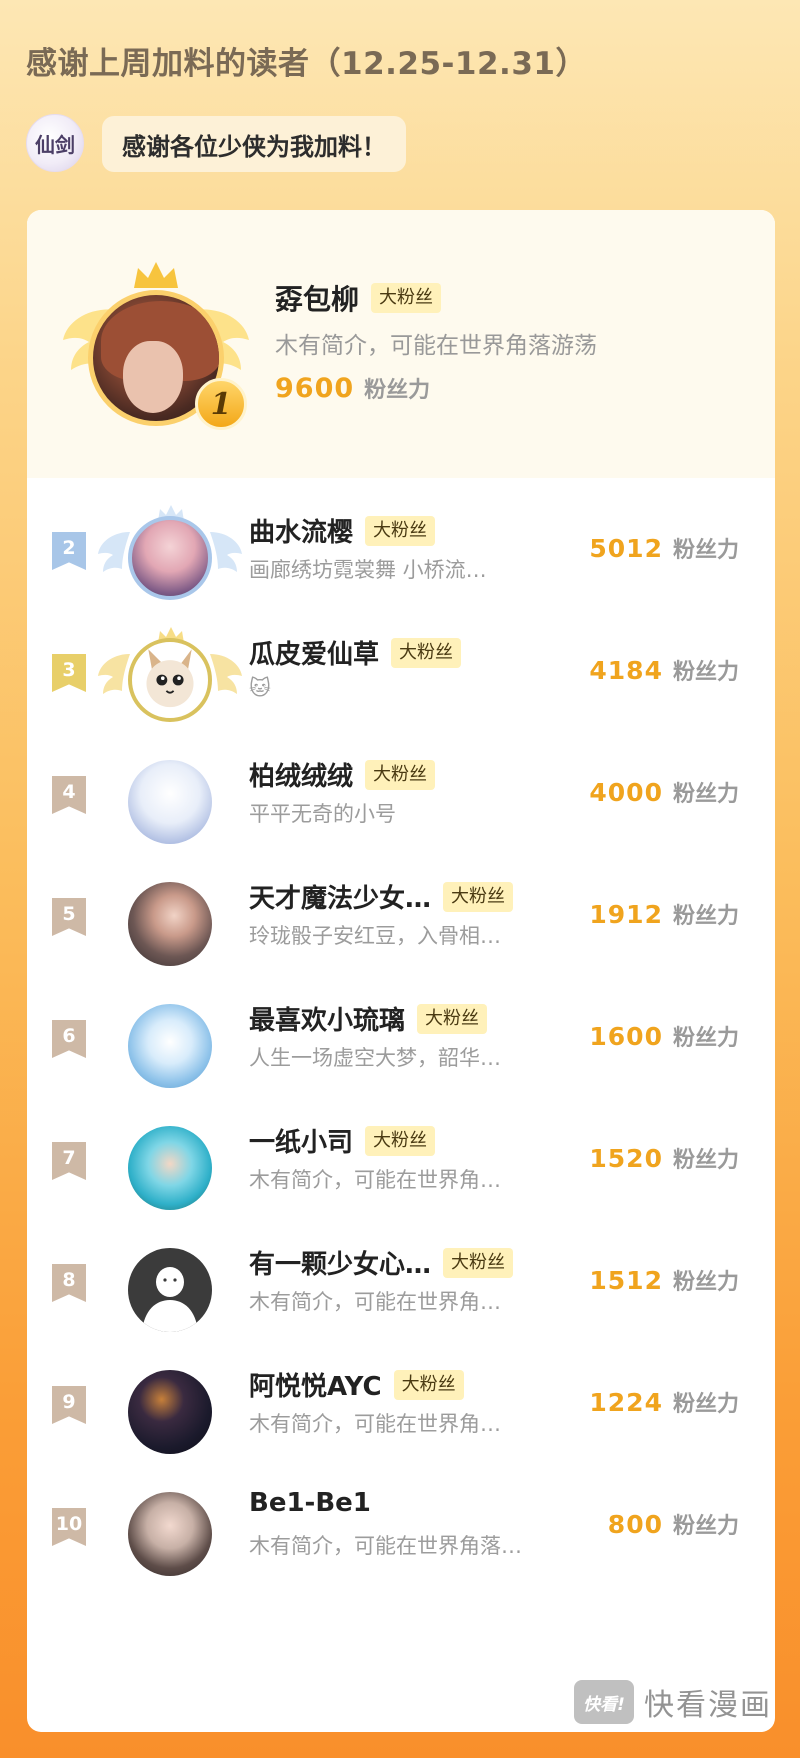  Describe the element at coordinates (327, 1018) in the screenshot. I see `reader-name: 最喜欢小琉璃` at that location.